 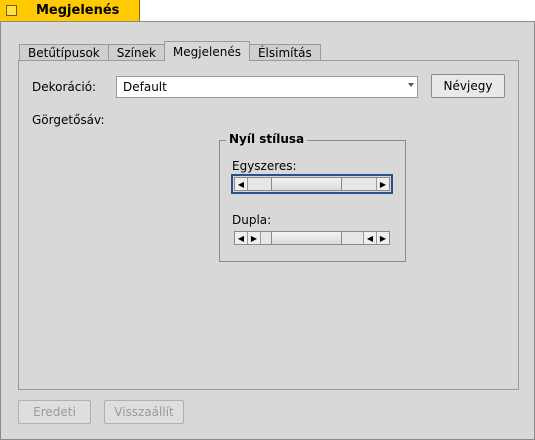 What do you see at coordinates (144, 412) in the screenshot?
I see `revert-button: Visszaállít` at bounding box center [144, 412].